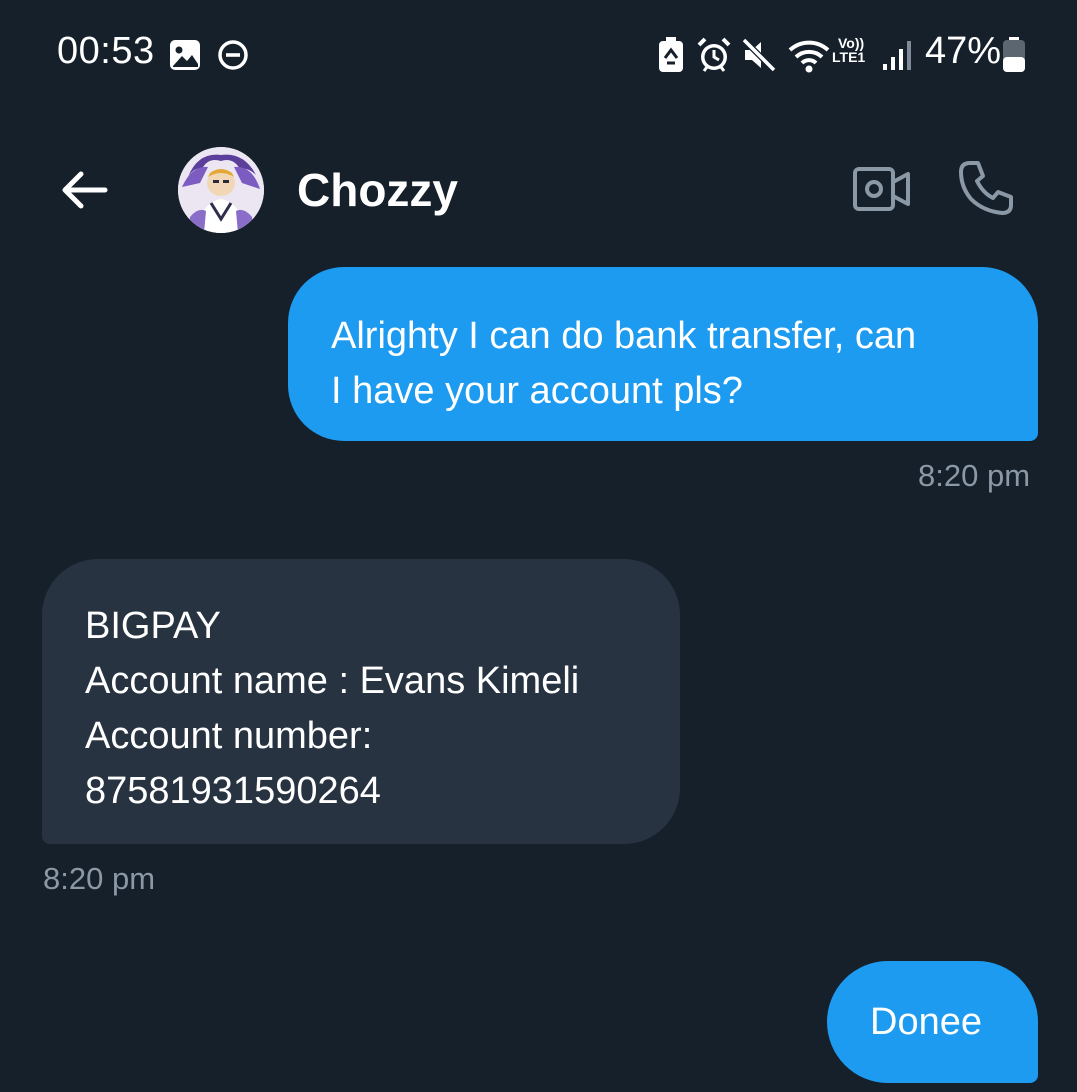 Image resolution: width=1077 pixels, height=1092 pixels. I want to click on message-bubble-outgoing: Donee, so click(932, 1022).